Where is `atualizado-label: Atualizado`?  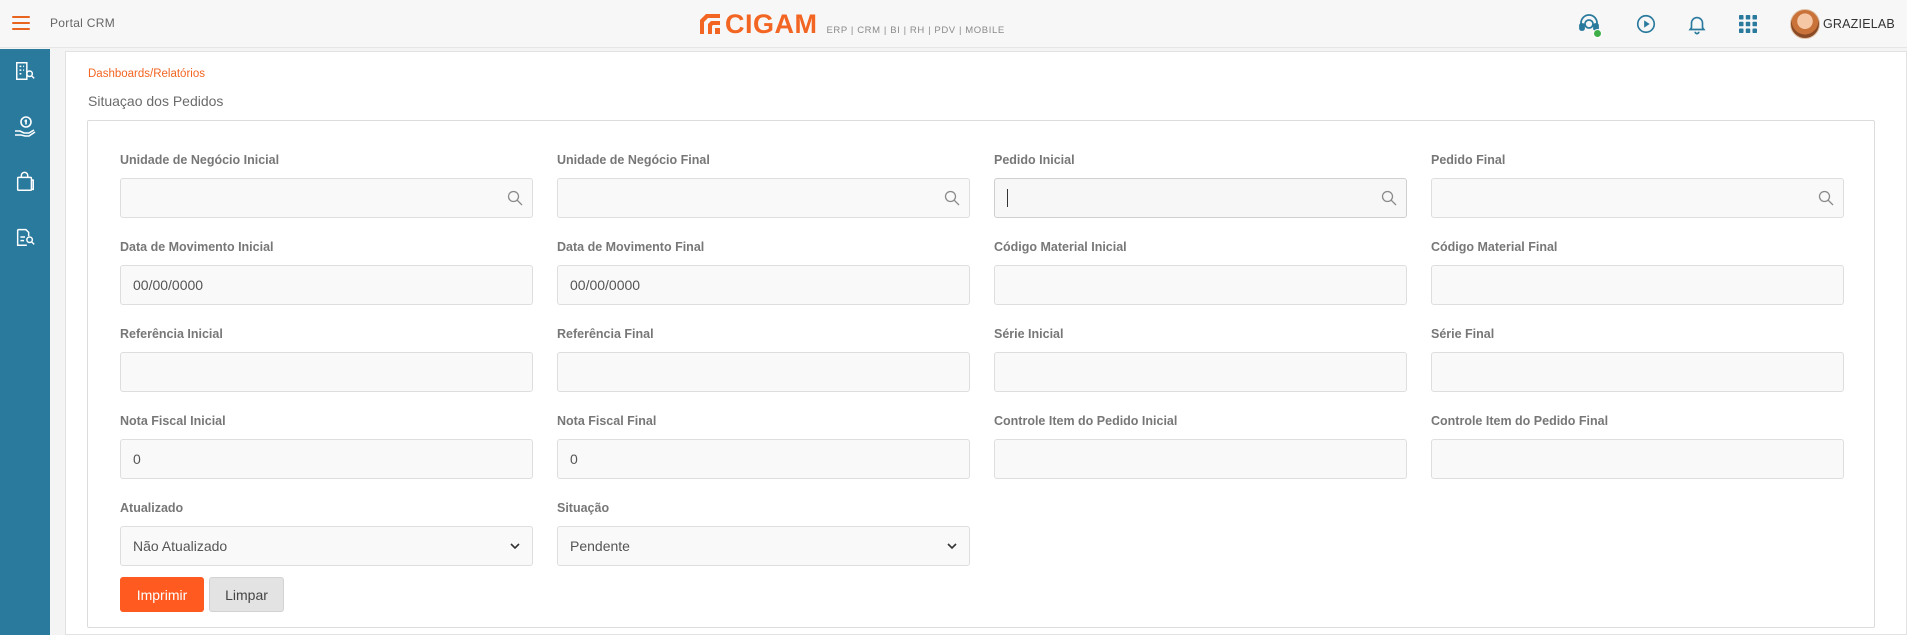
atualizado-label: Atualizado is located at coordinates (152, 508).